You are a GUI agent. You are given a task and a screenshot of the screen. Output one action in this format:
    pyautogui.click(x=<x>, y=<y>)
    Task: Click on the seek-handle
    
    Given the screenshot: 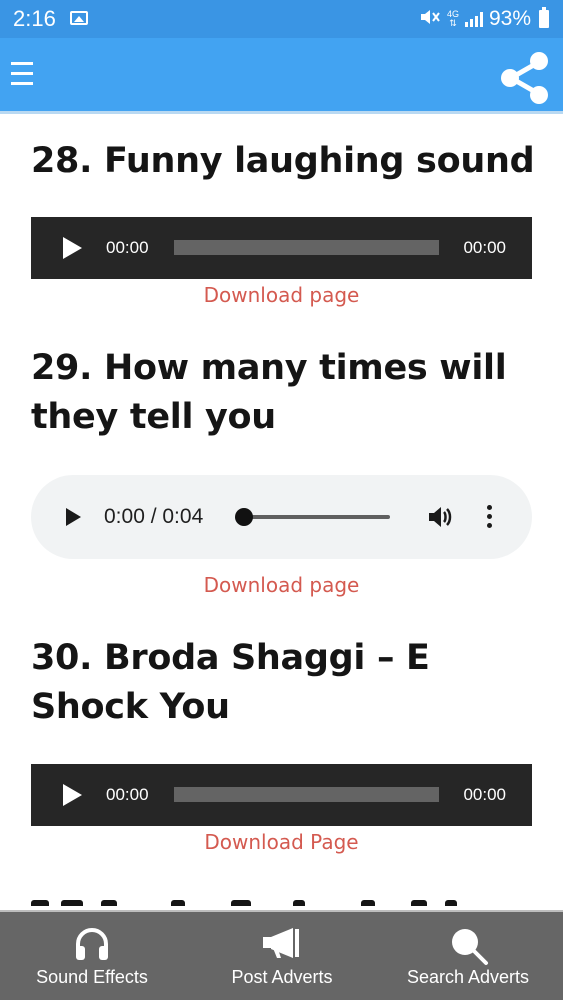 What is the action you would take?
    pyautogui.click(x=244, y=517)
    